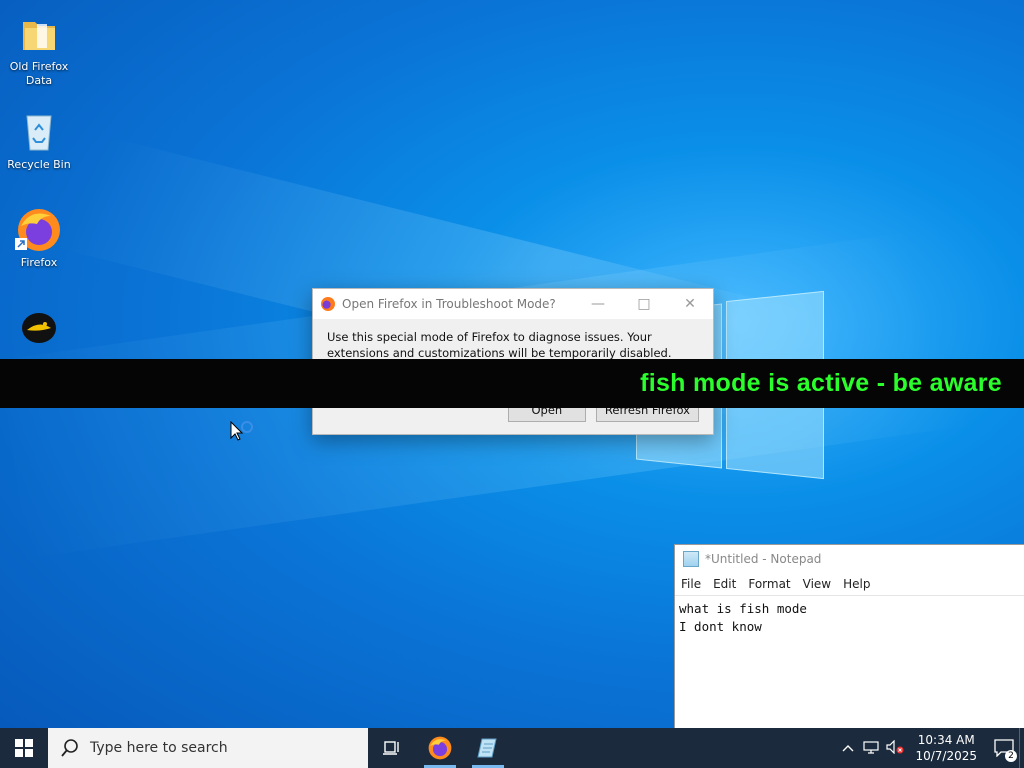  What do you see at coordinates (644, 304) in the screenshot?
I see `maximize-button: □` at bounding box center [644, 304].